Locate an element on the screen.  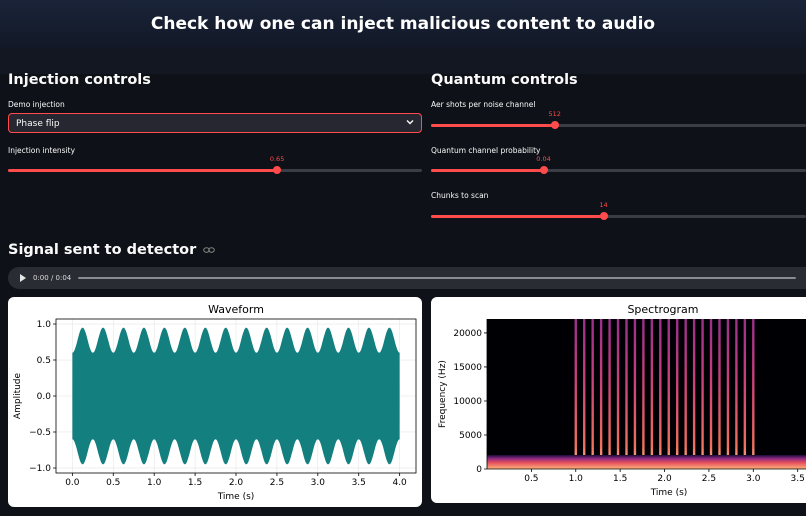
chart-title: Spectrogram is located at coordinates (662, 309).